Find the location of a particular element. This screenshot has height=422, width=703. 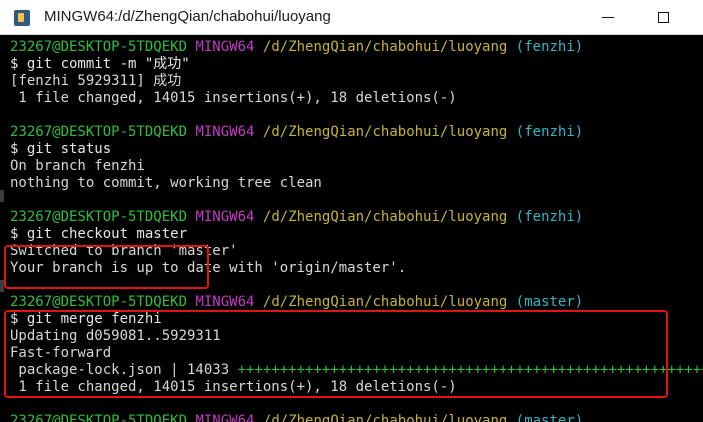

command-text: $ git checkout master is located at coordinates (99, 234).